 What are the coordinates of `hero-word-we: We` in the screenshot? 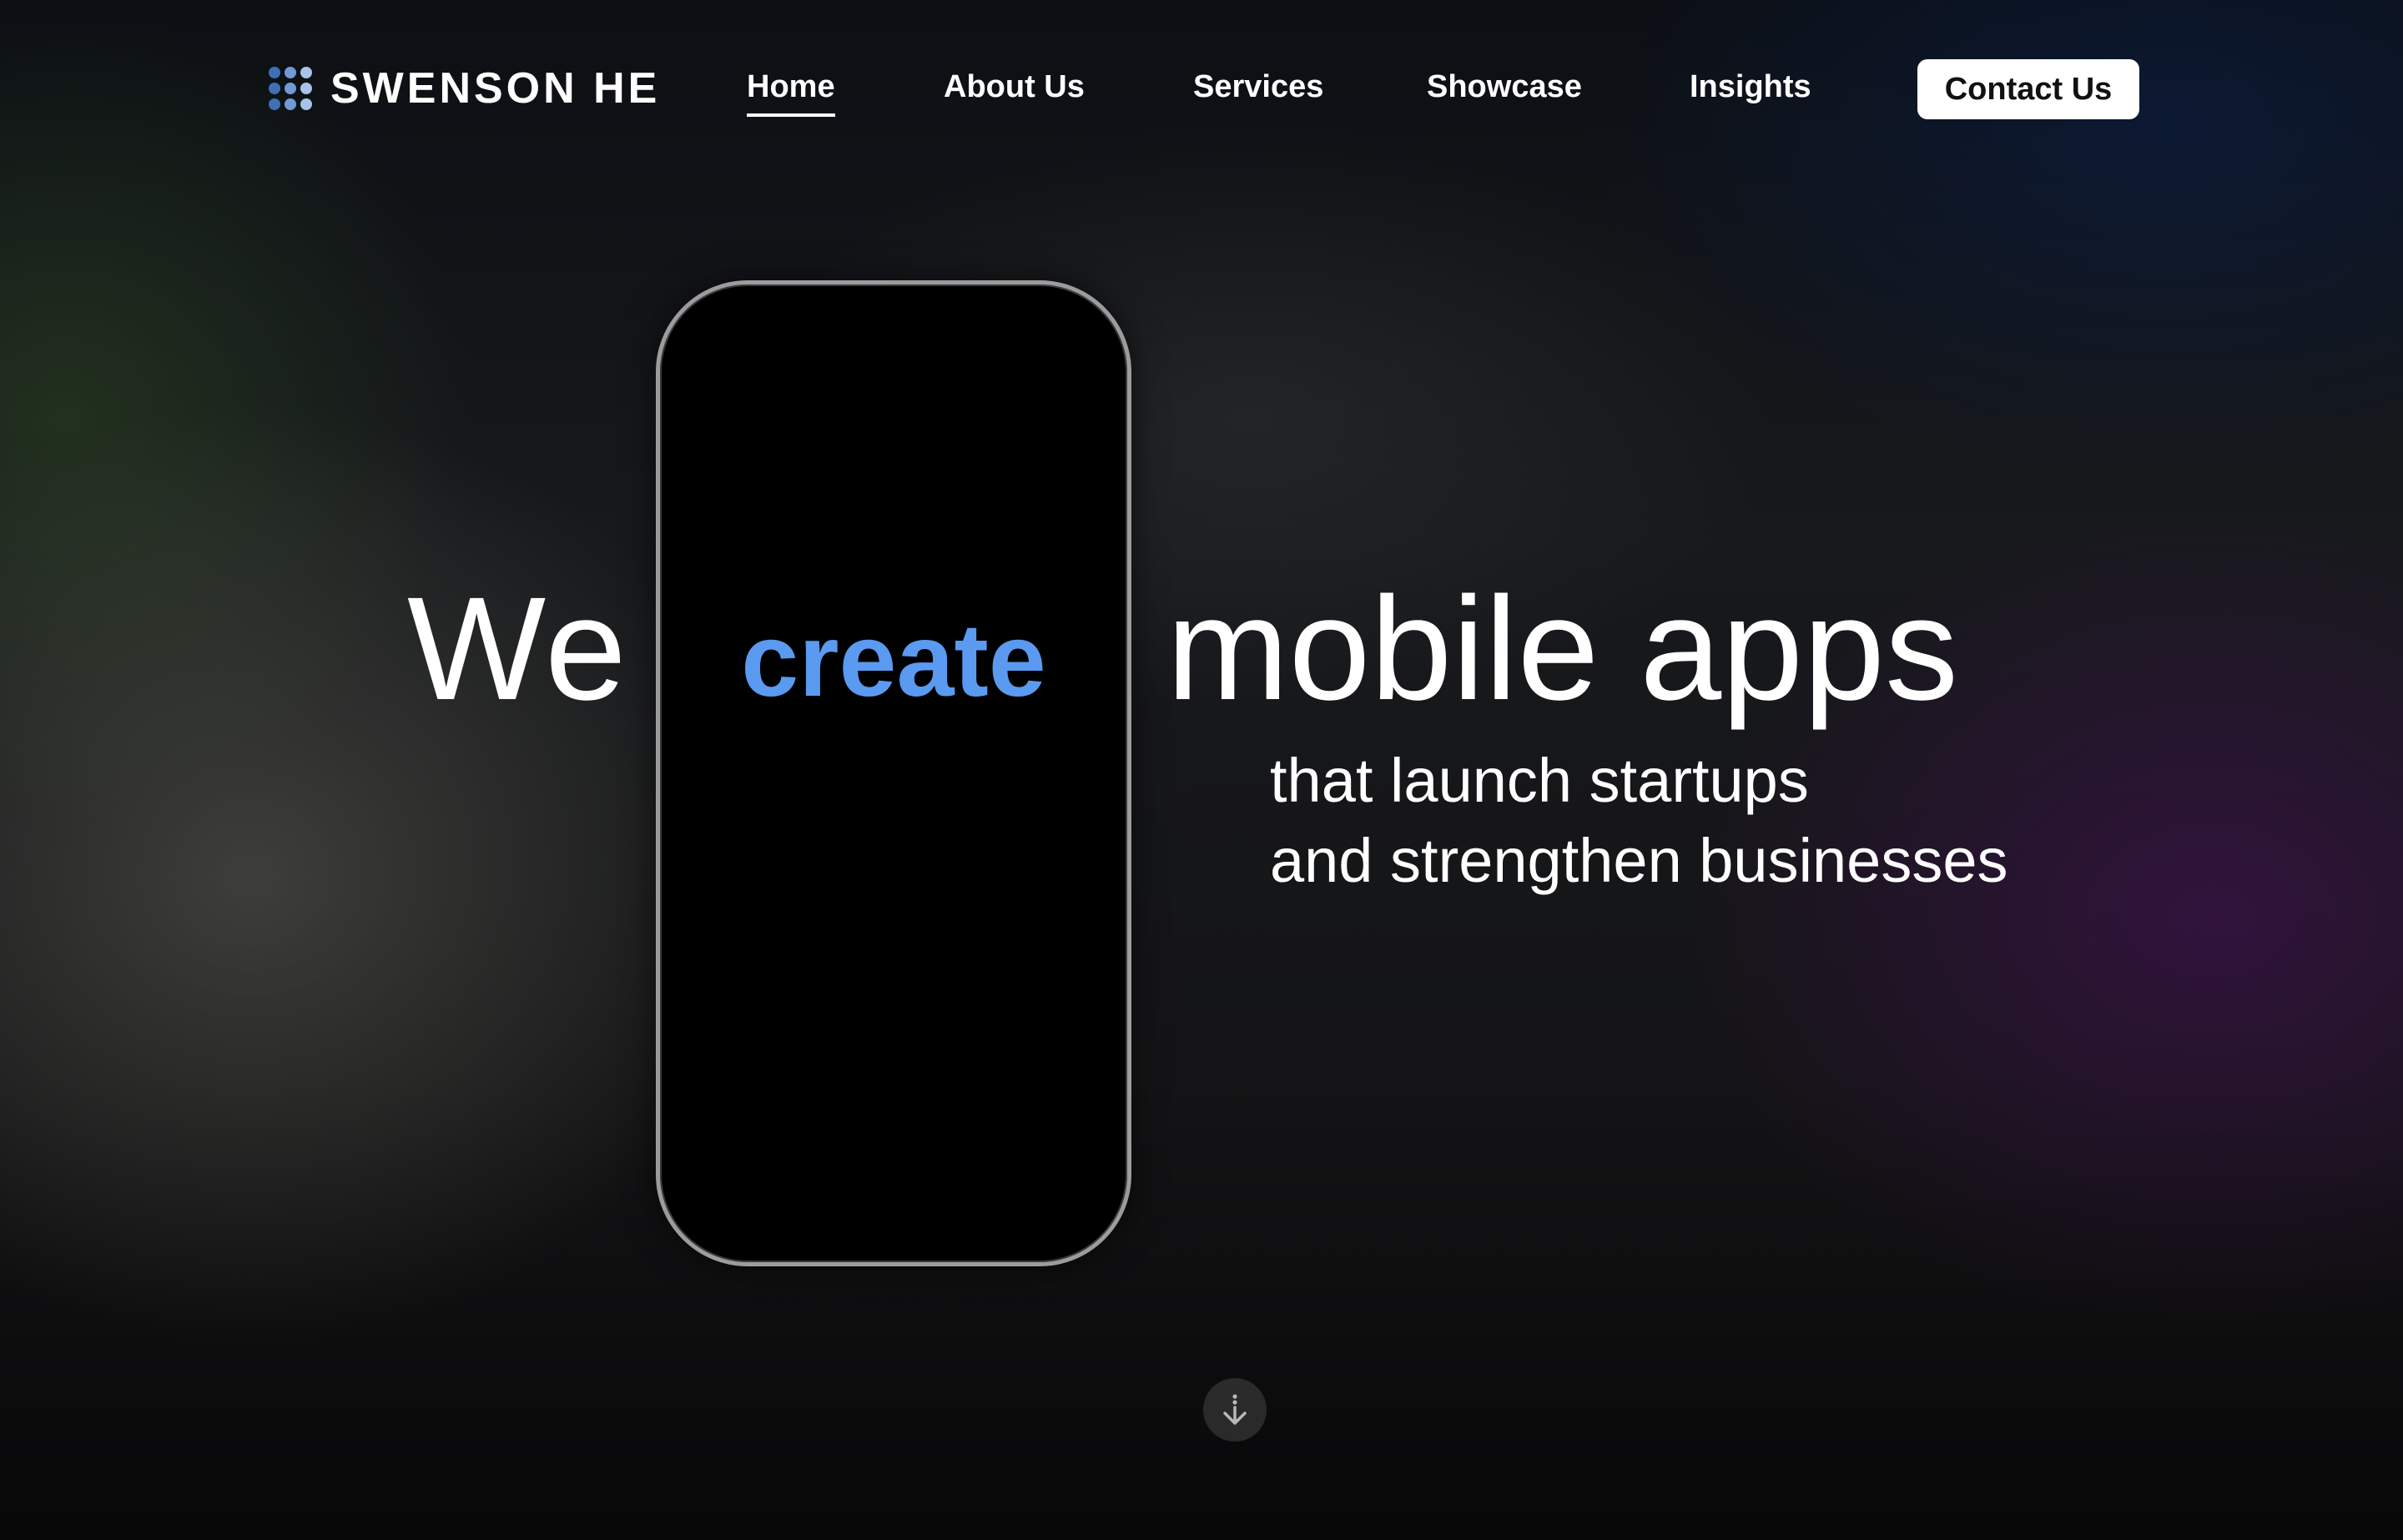 It's located at (517, 649).